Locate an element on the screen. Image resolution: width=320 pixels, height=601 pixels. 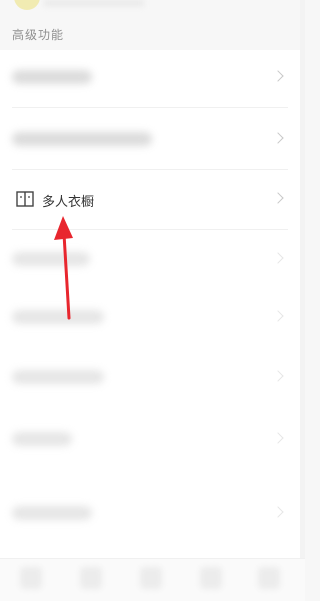
bottom-tab-bar is located at coordinates (152, 579).